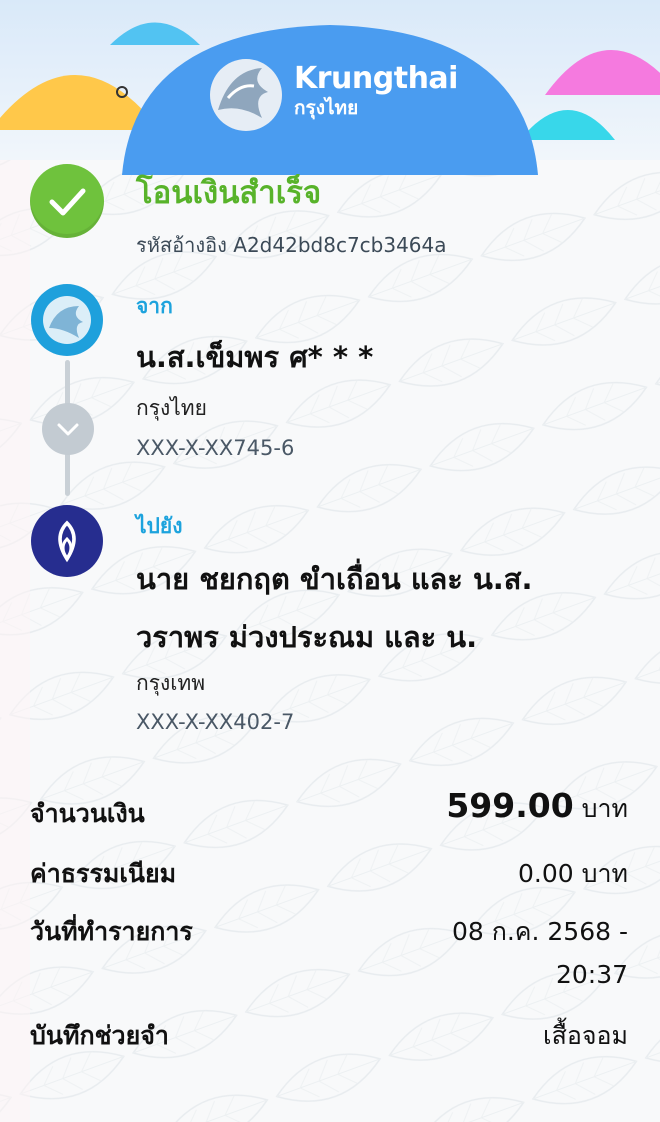  I want to click on brand-logo: Krungthai กรุงไทย, so click(376, 91).